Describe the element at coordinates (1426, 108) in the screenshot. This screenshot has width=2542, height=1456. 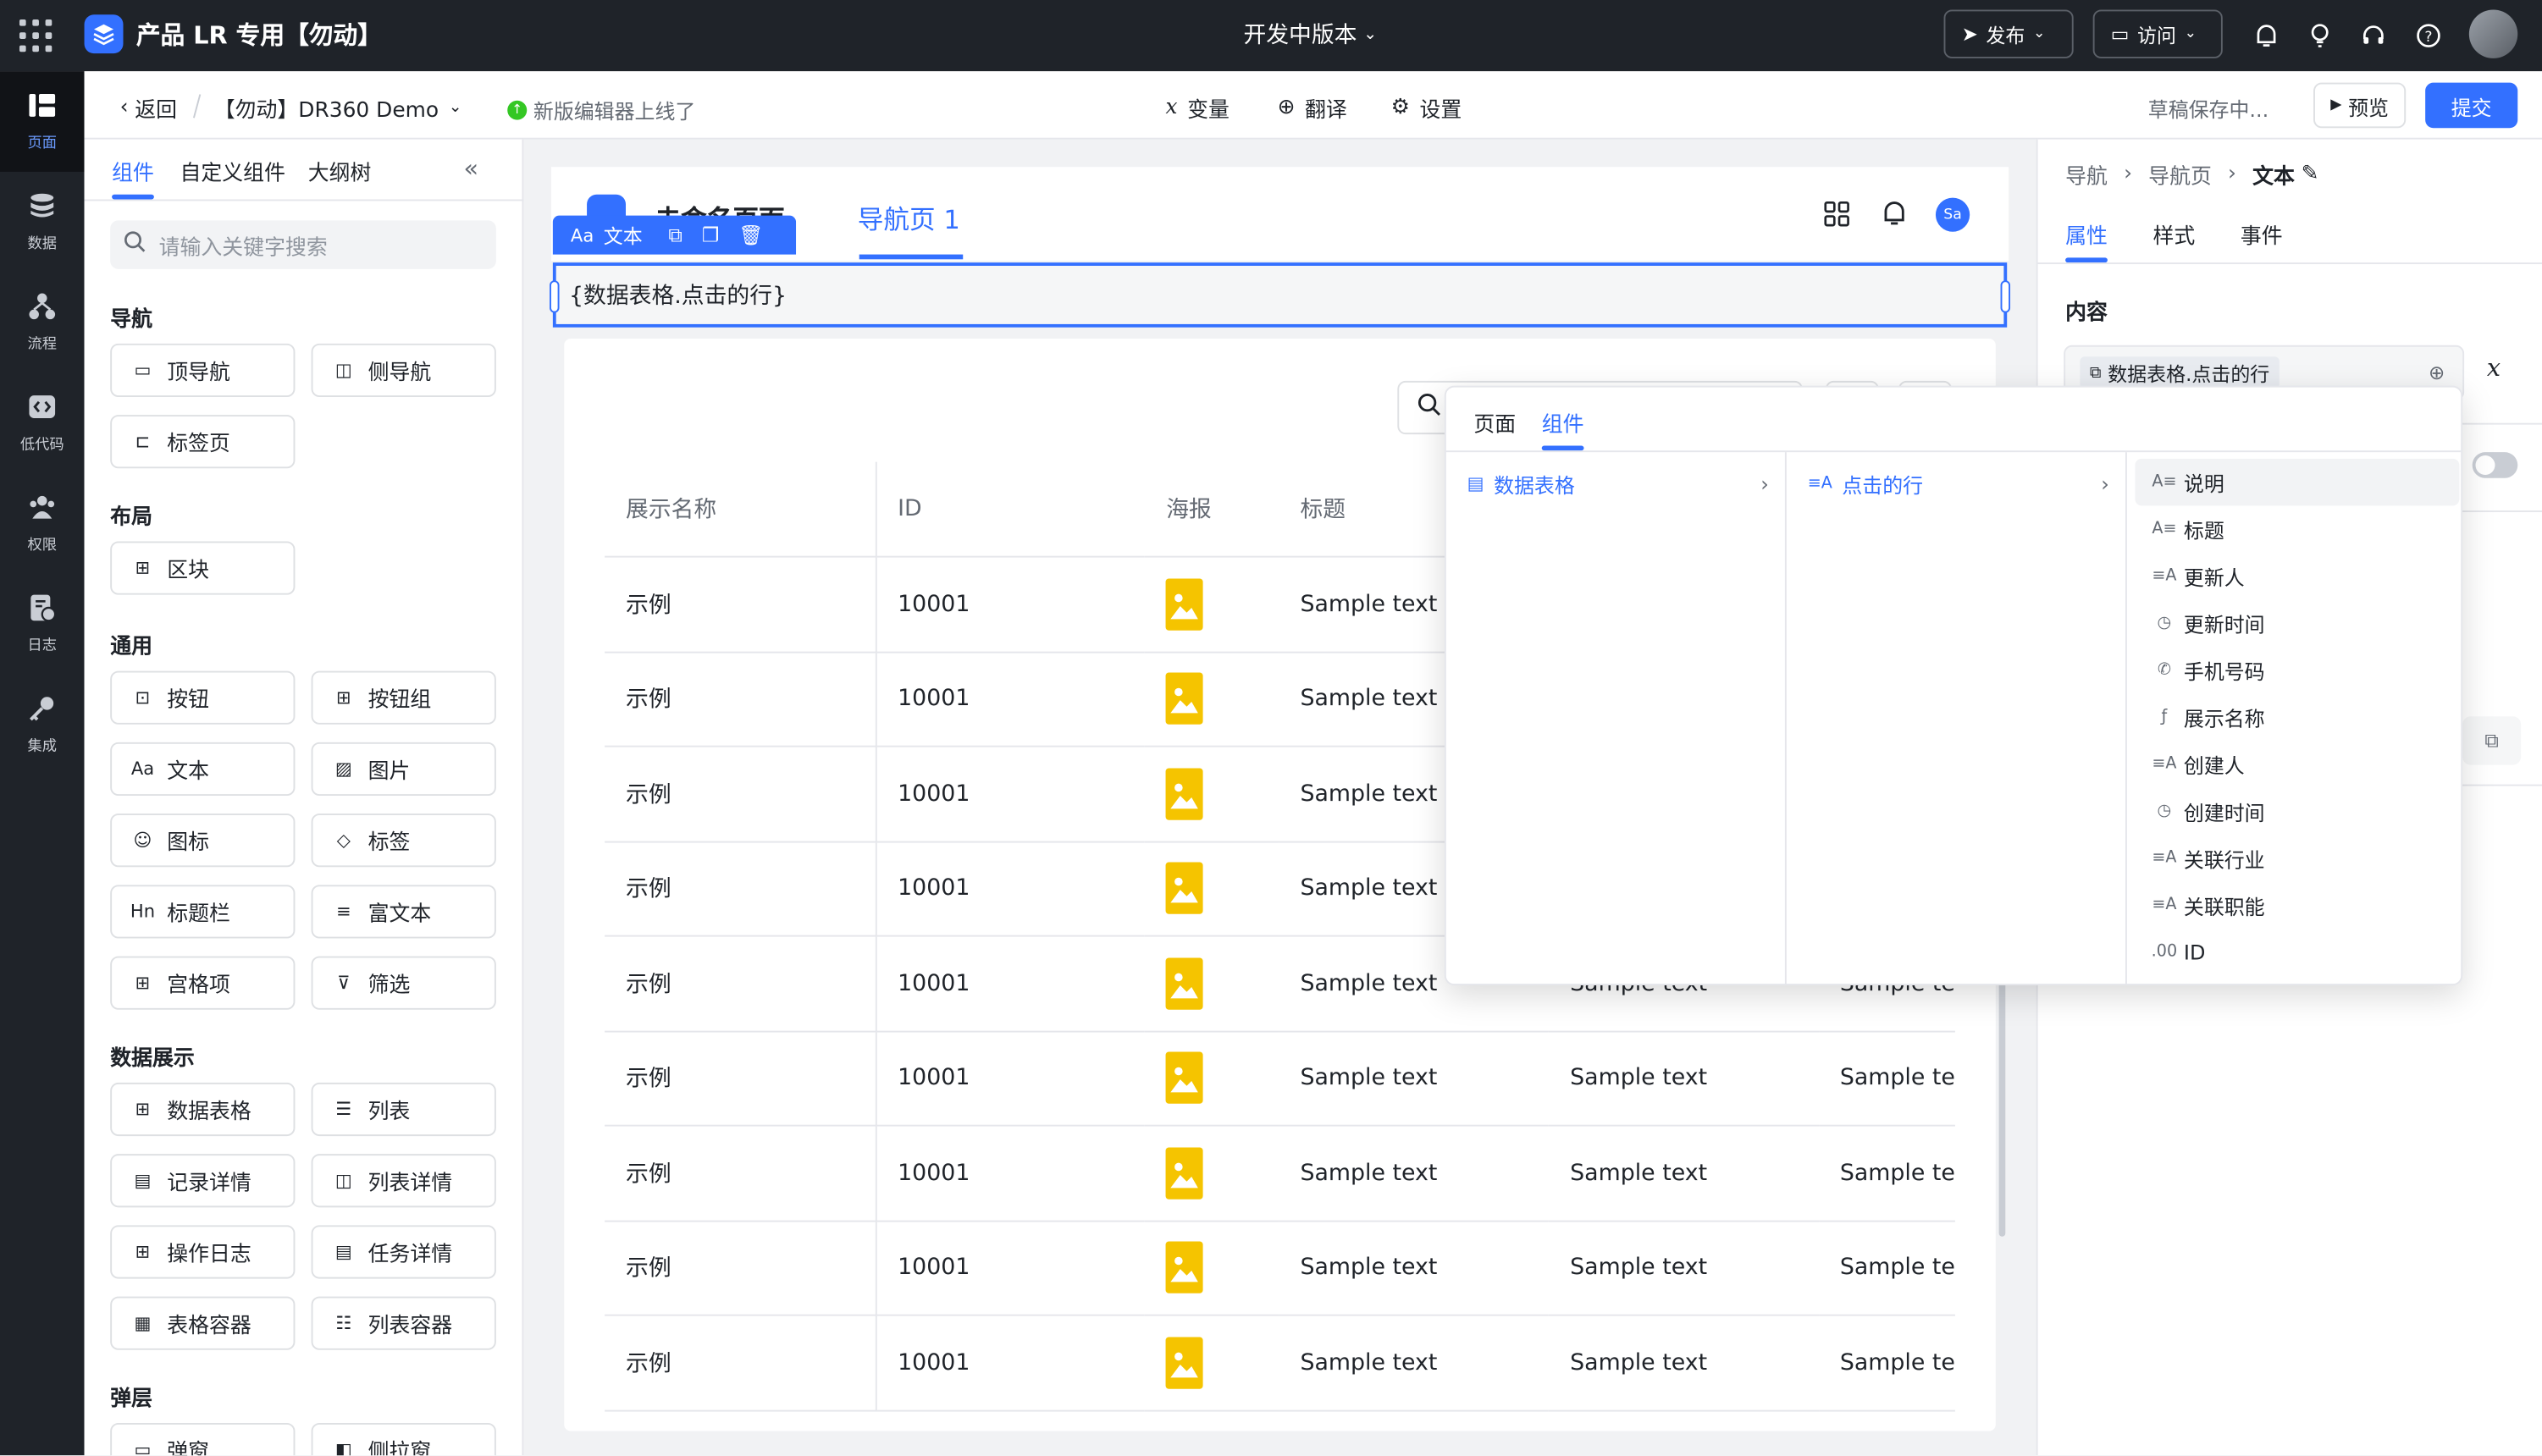
I see `settings-button: ⚙ 设置` at that location.